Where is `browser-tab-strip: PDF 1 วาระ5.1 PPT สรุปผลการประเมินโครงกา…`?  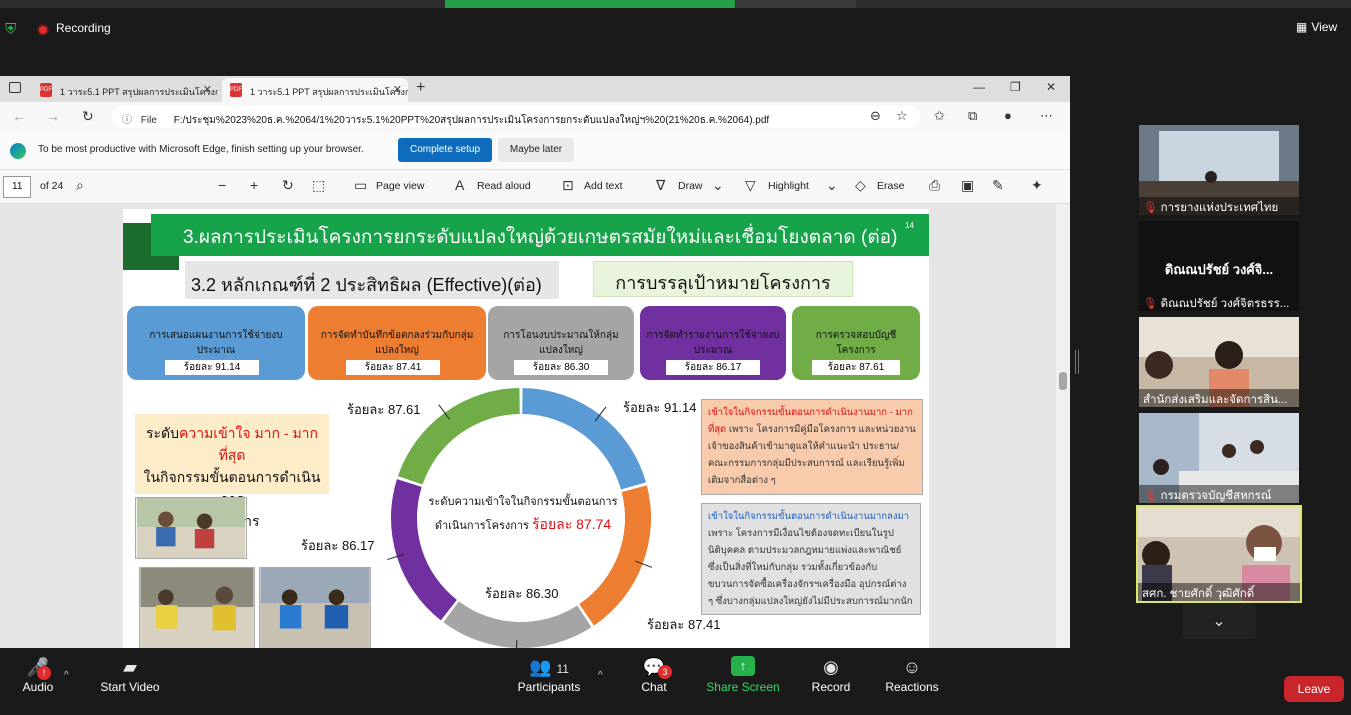 browser-tab-strip: PDF 1 วาระ5.1 PPT สรุปผลการประเมินโครงกา… is located at coordinates (535, 89).